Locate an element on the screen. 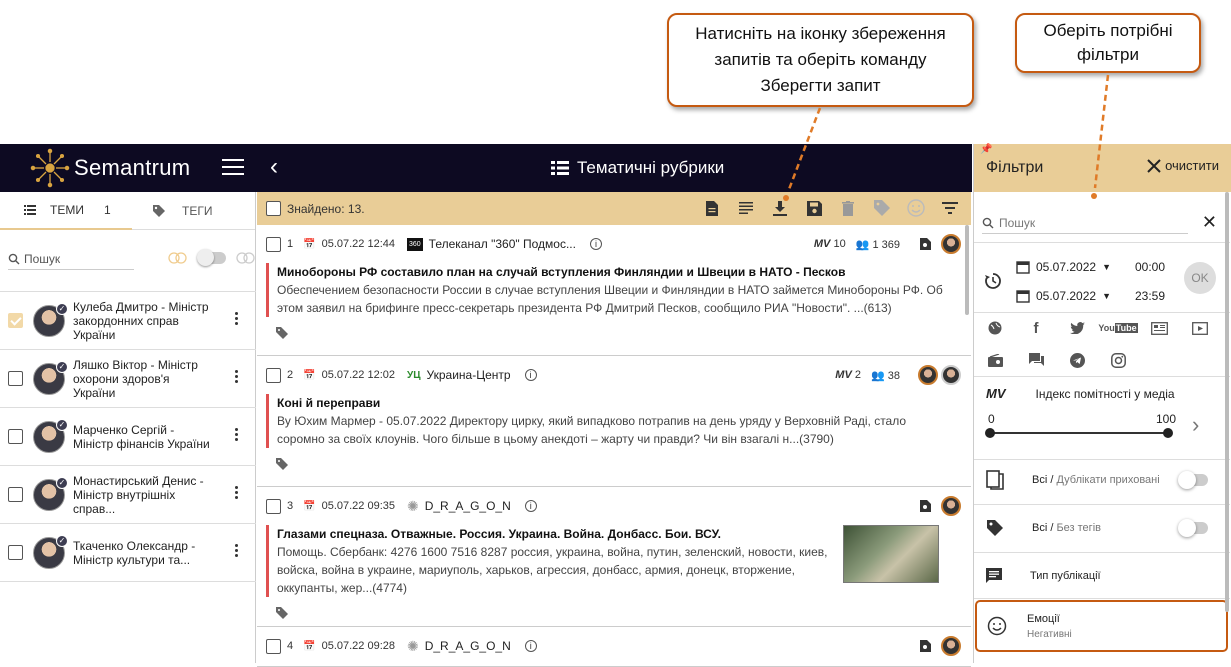 The image size is (1231, 667). web-globe-icon is located at coordinates (995, 328).